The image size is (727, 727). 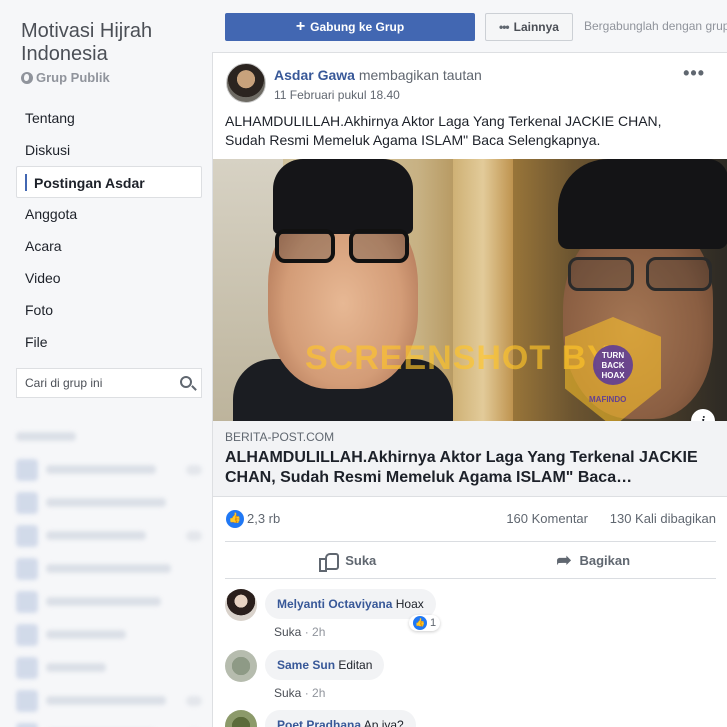 I want to click on join-group-label: Gabung ke Grup, so click(x=357, y=27).